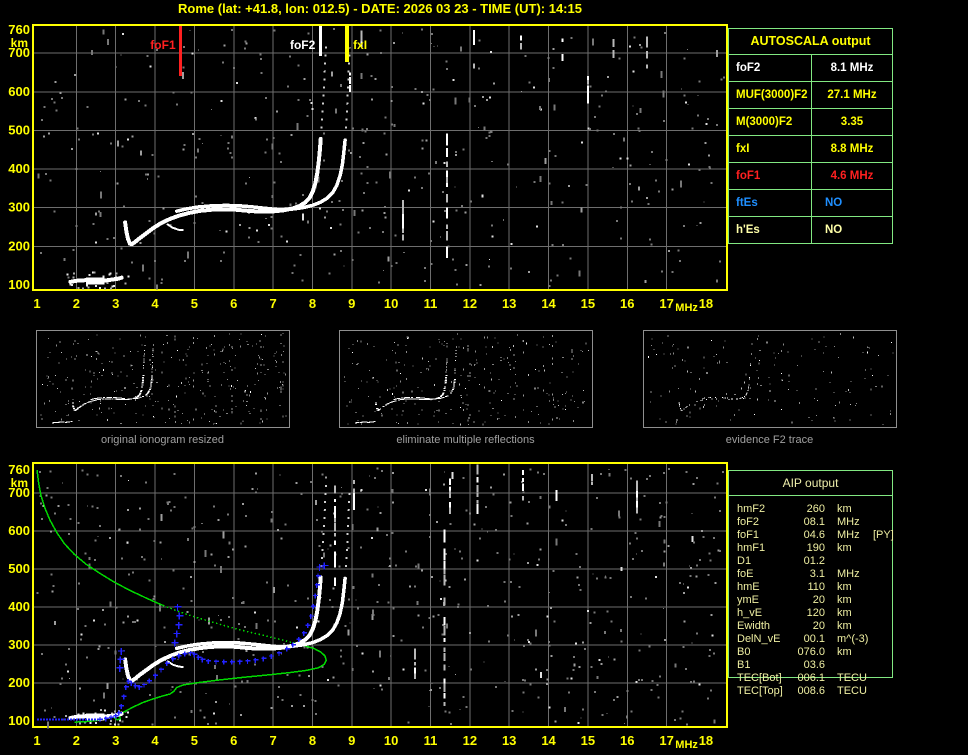 This screenshot has height=755, width=968. I want to click on aip-row-h_vE: h_vE 120 km, so click(852, 613).